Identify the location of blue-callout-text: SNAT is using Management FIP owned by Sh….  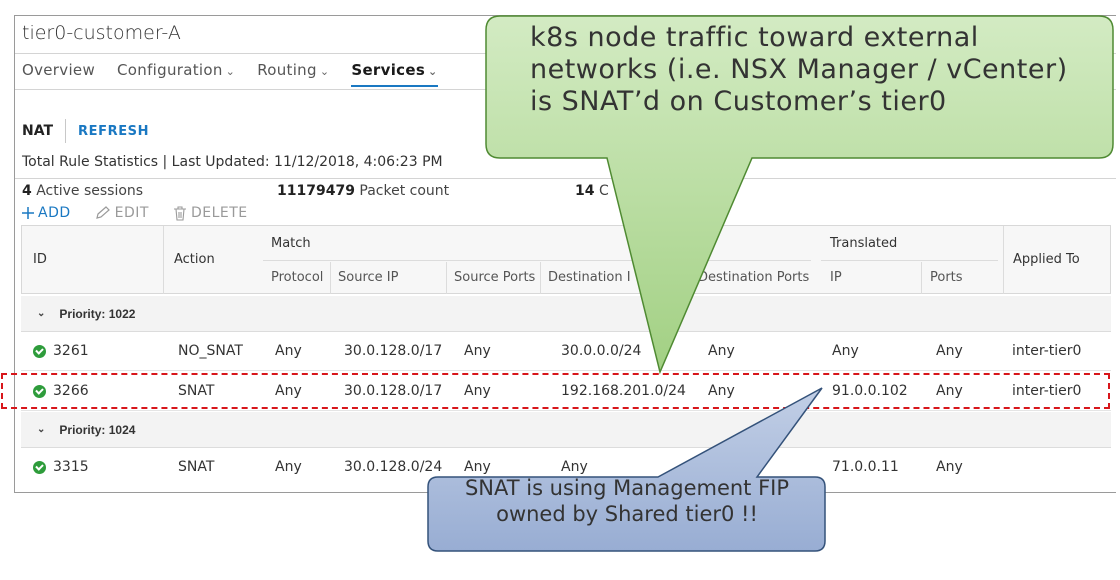
(627, 501).